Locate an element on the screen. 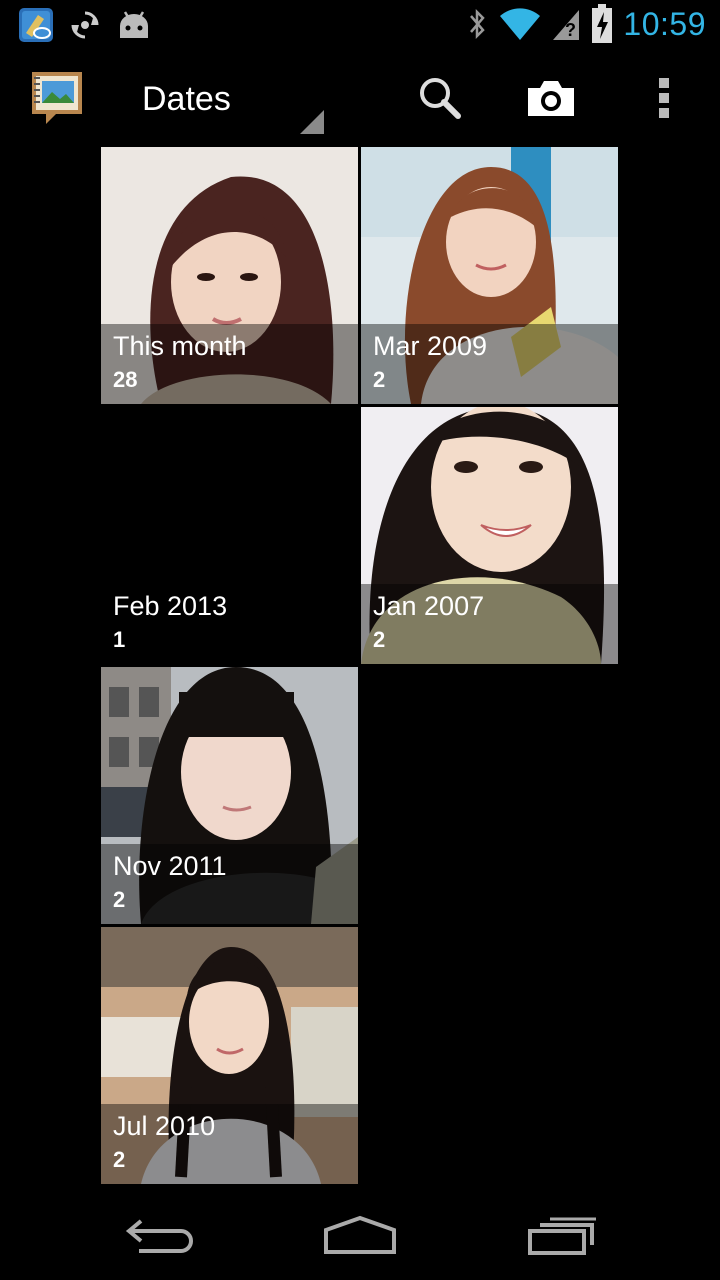  navigation-bar is located at coordinates (360, 1233).